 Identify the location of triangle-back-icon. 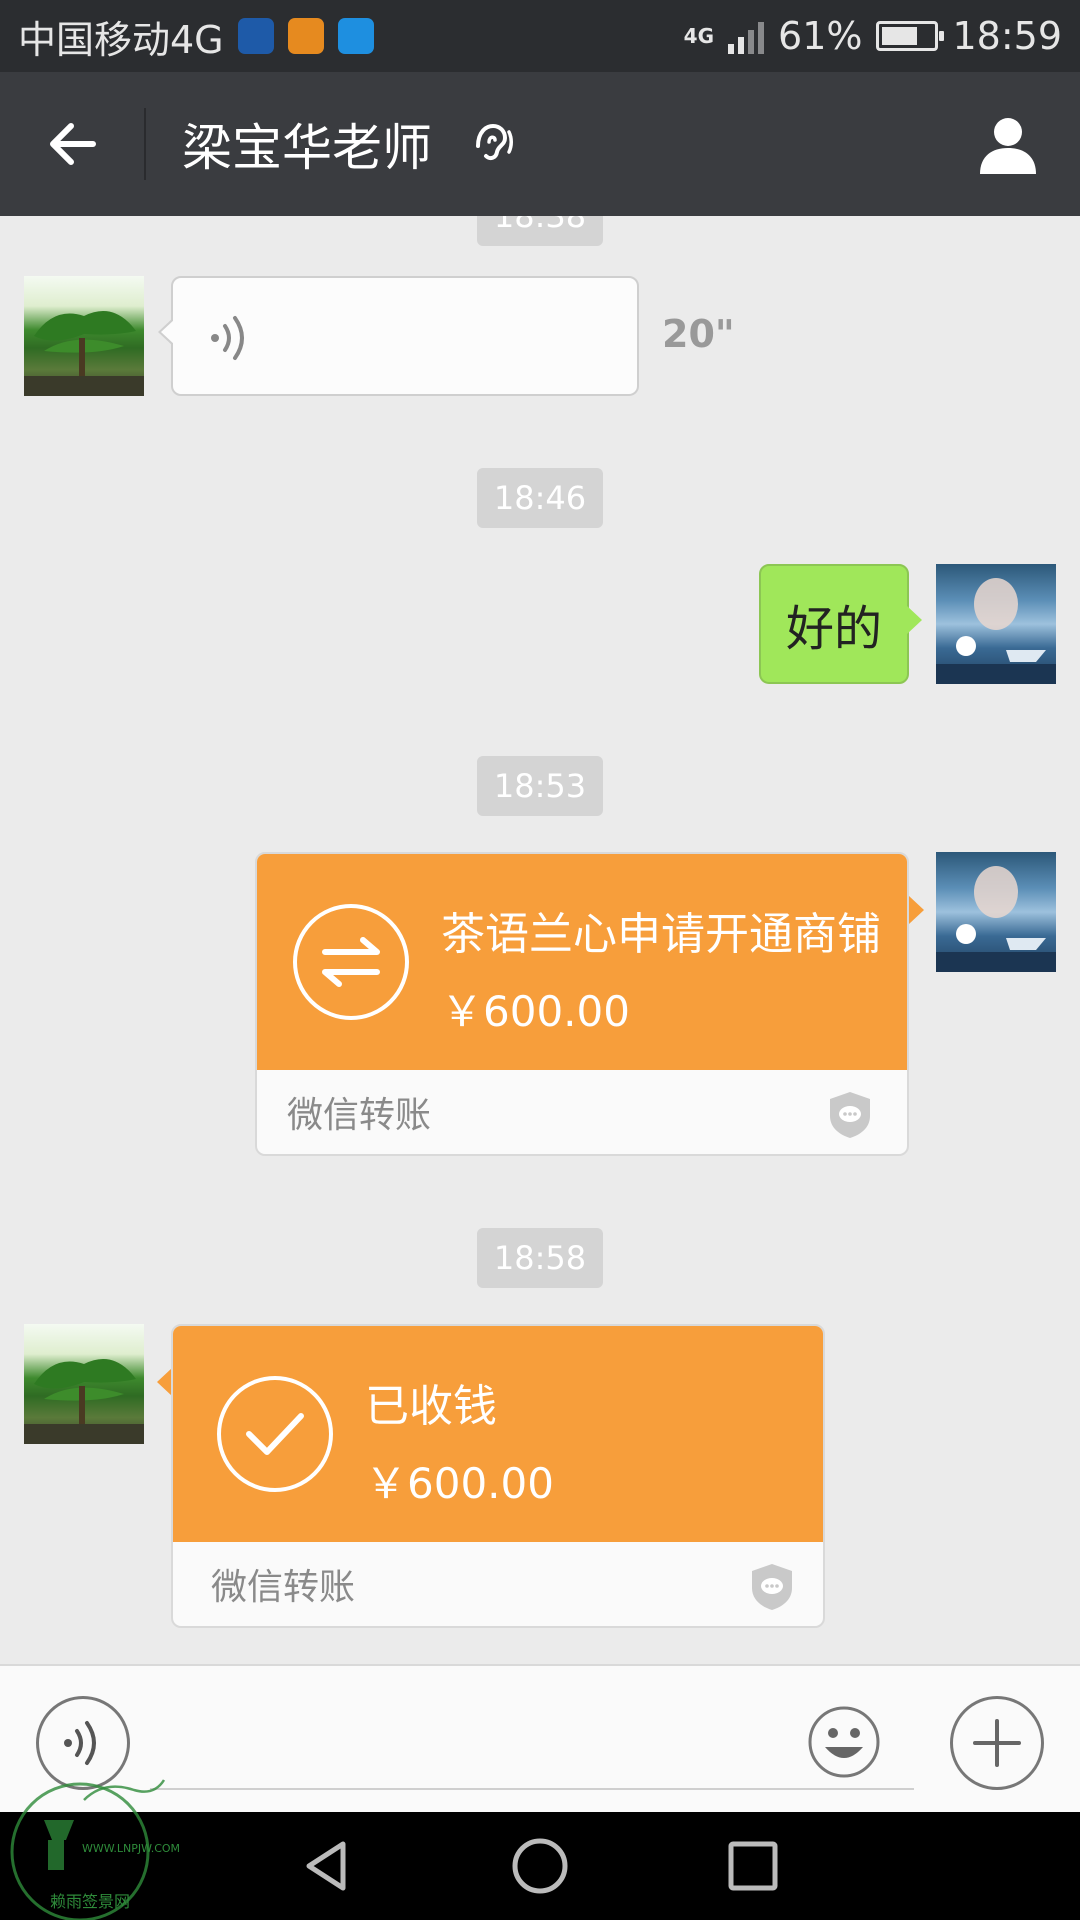
(326, 1866).